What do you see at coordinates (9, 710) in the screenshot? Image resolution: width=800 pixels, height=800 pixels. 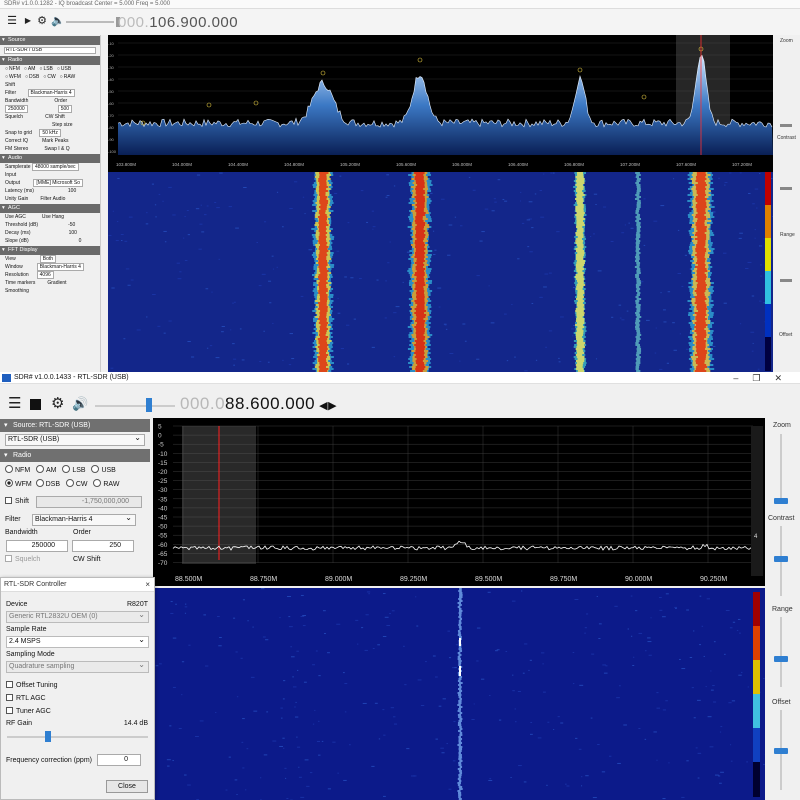 I see `tuner-agc-check-icon` at bounding box center [9, 710].